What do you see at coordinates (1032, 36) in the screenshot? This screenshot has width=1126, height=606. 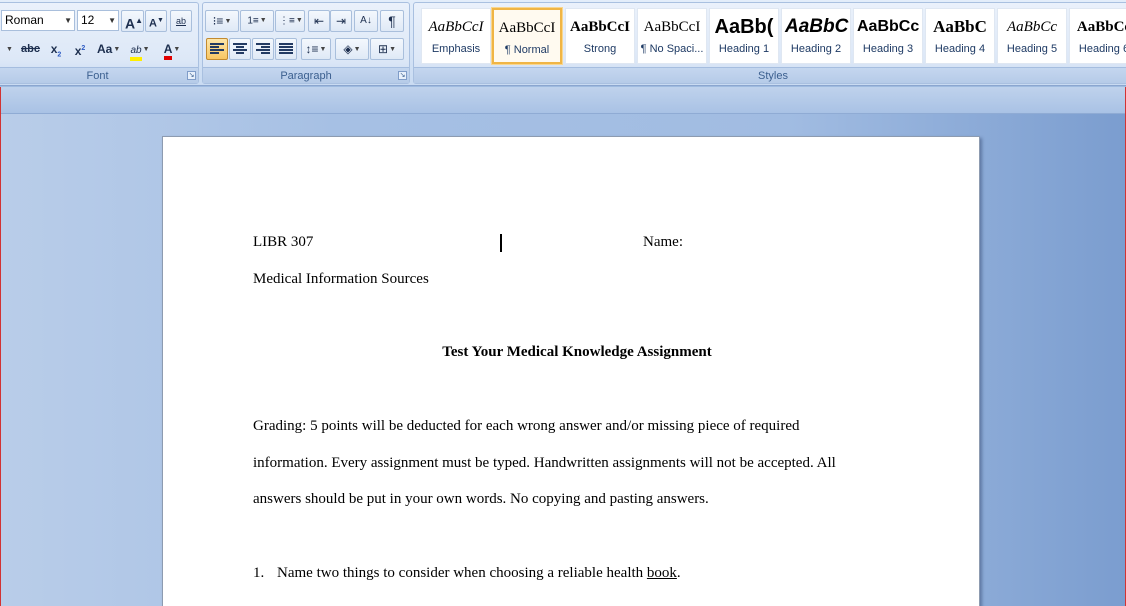 I see `style-heading-5: AaBbCc Heading 5` at bounding box center [1032, 36].